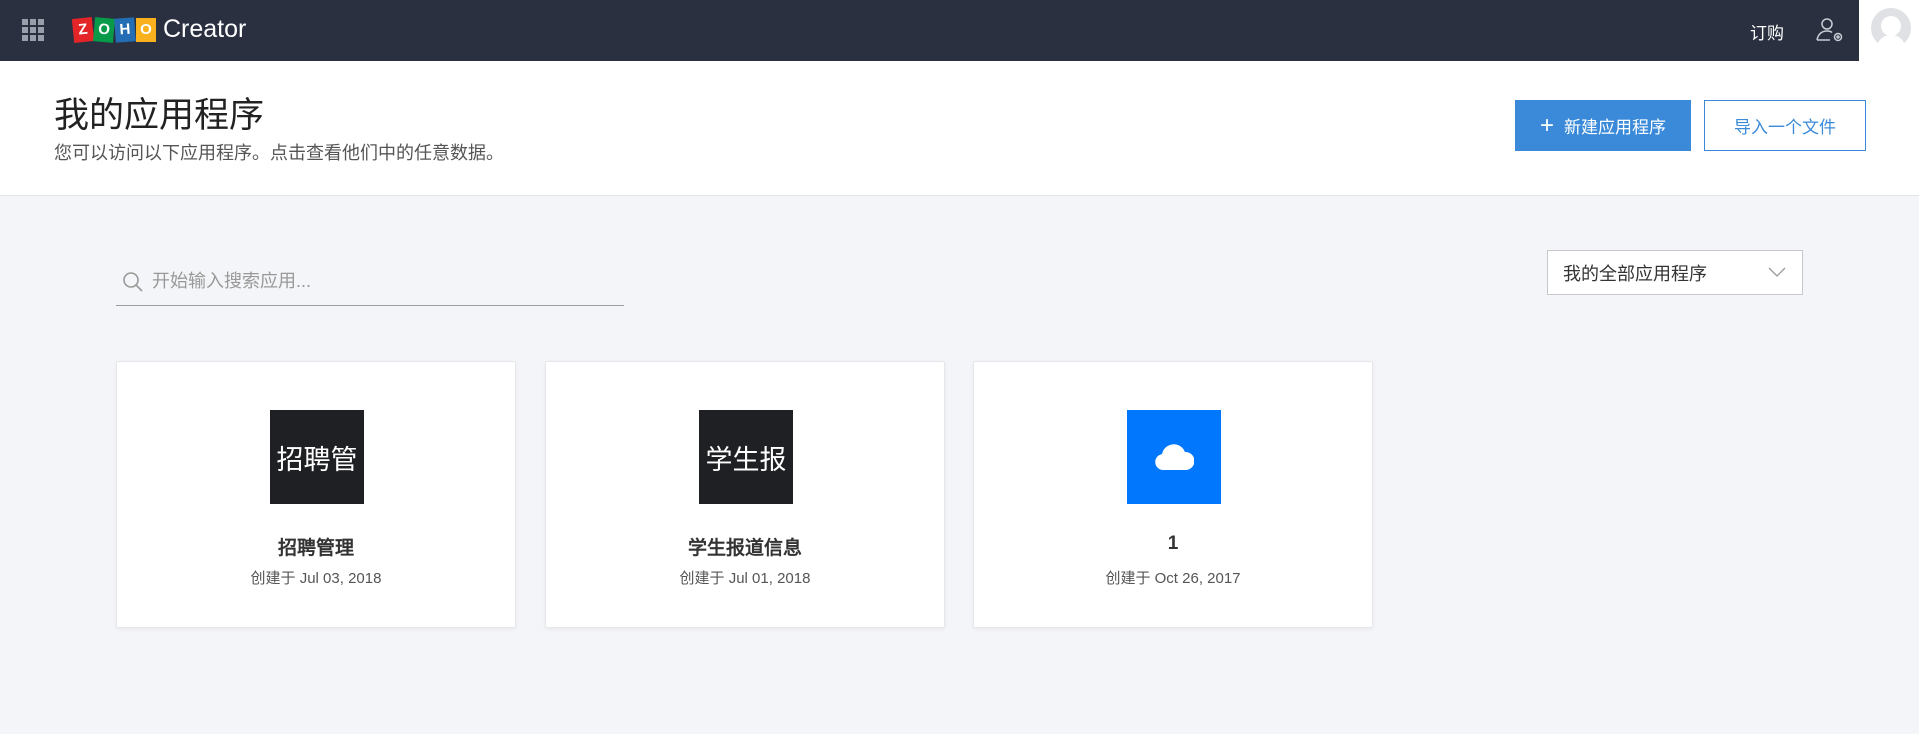  Describe the element at coordinates (1777, 272) in the screenshot. I see `chevron-down-icon` at that location.